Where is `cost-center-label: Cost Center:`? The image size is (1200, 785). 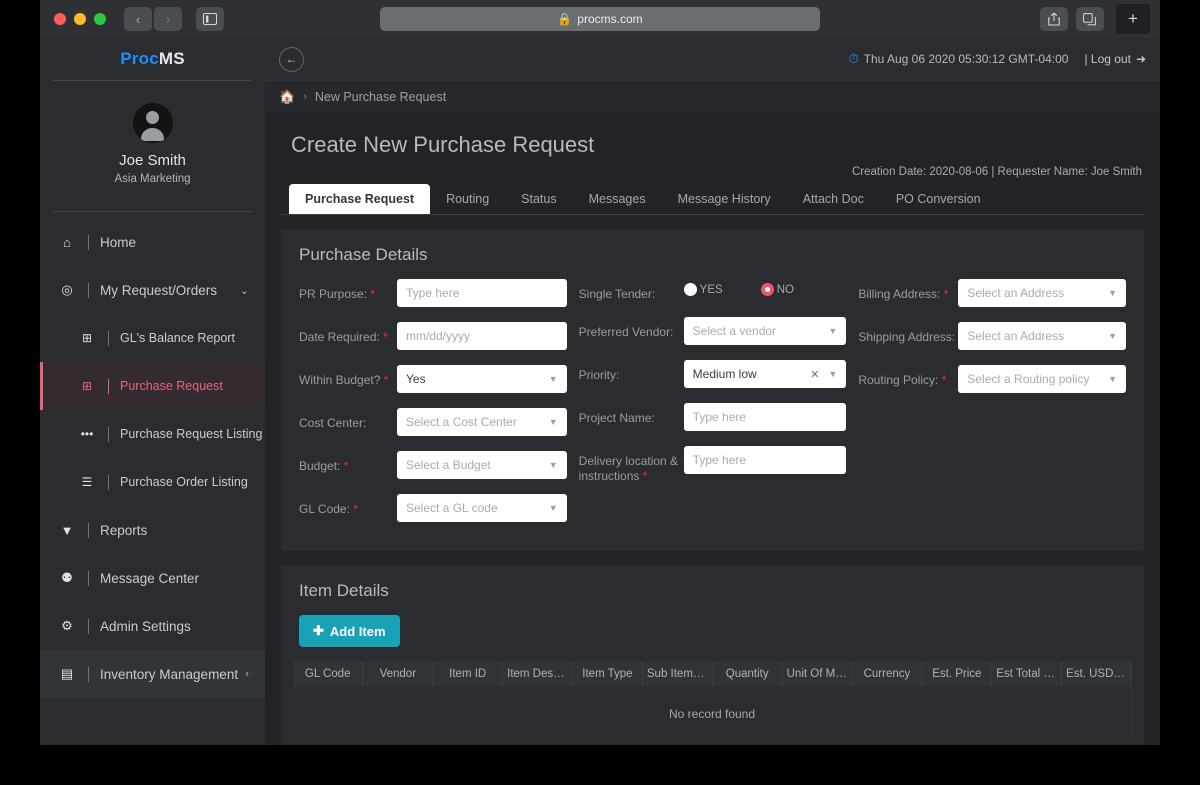
cost-center-label: Cost Center: is located at coordinates (333, 423).